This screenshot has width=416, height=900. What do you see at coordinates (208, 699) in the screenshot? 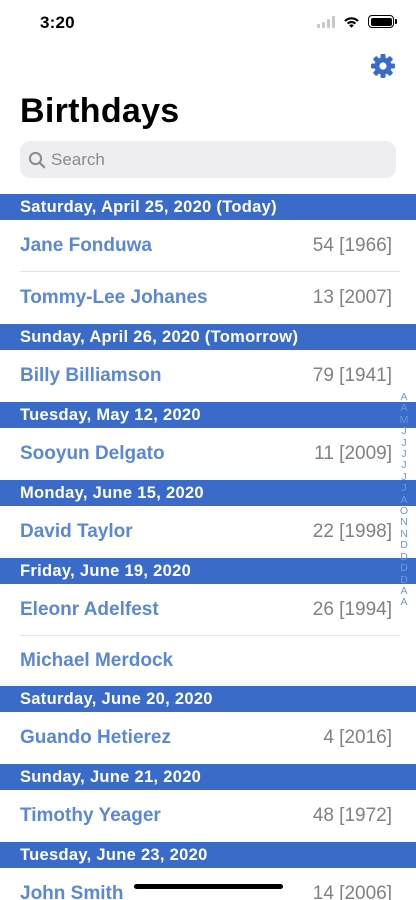
I see `section-header: Saturday, June 20, 2020` at bounding box center [208, 699].